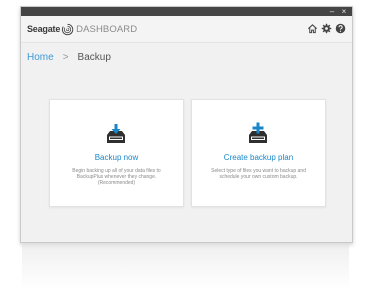 The height and width of the screenshot is (292, 370). What do you see at coordinates (40, 57) in the screenshot?
I see `breadcrumb-home-link: Home` at bounding box center [40, 57].